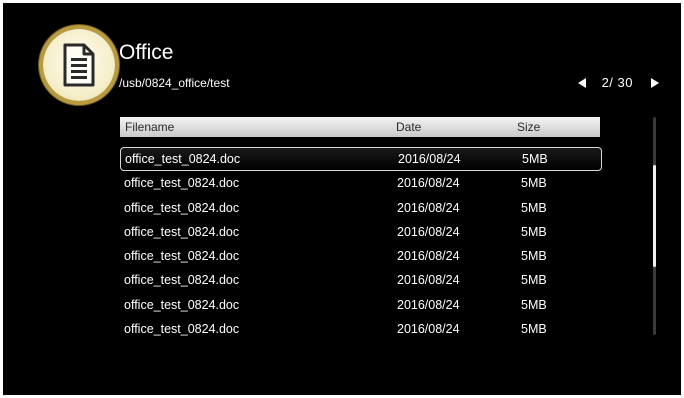  Describe the element at coordinates (150, 127) in the screenshot. I see `column-header-filename: Filename` at that location.